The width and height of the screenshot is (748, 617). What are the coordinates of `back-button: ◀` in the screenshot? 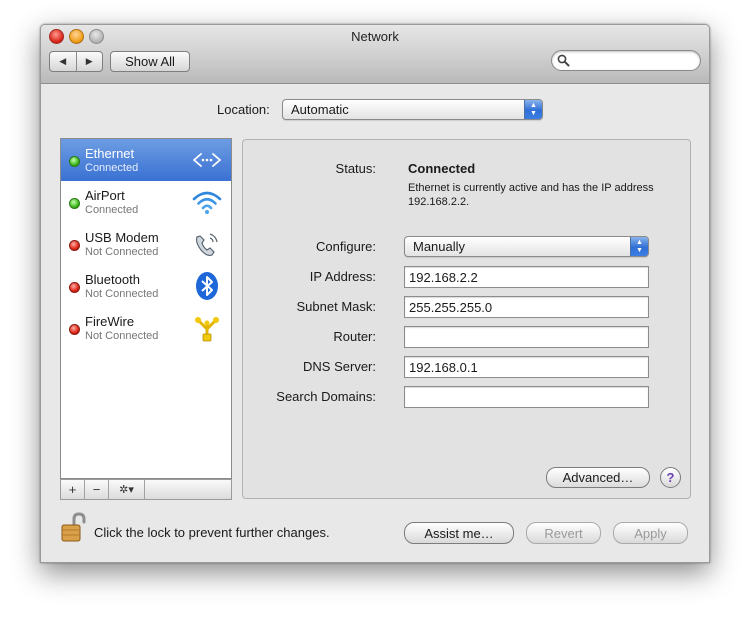 It's located at (63, 61).